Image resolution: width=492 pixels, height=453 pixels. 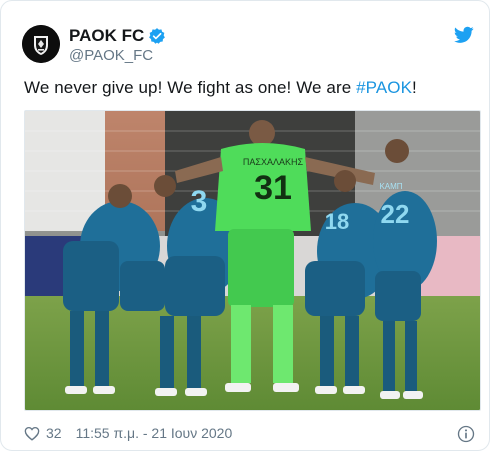 What do you see at coordinates (395, 214) in the screenshot?
I see `jersey-number-22: 22` at bounding box center [395, 214].